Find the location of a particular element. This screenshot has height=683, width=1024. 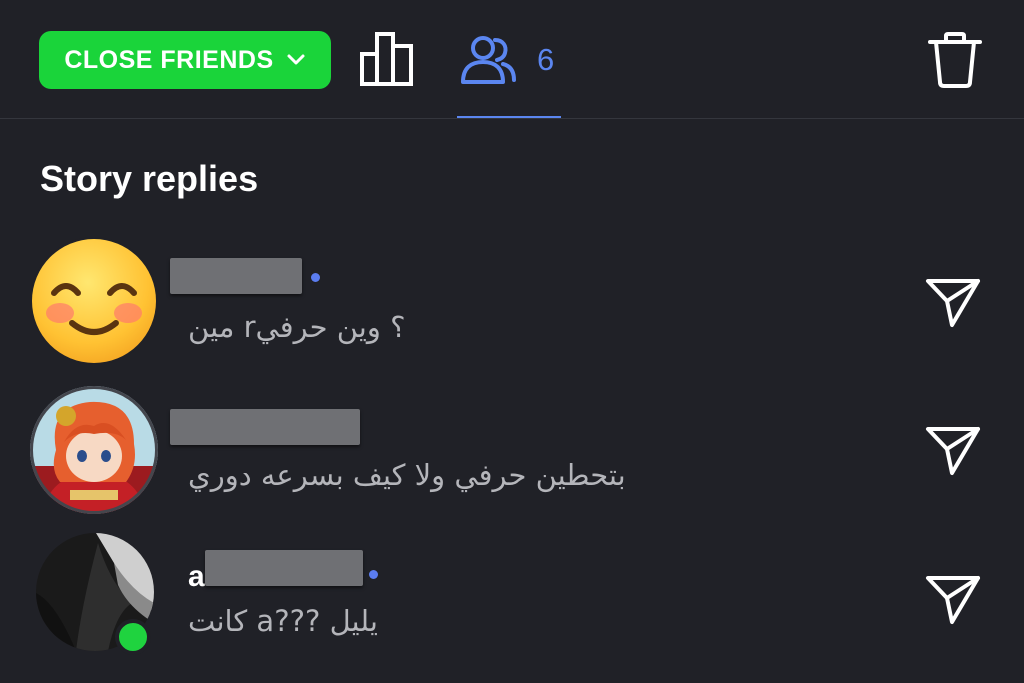

section-title: Story replies is located at coordinates (149, 178).